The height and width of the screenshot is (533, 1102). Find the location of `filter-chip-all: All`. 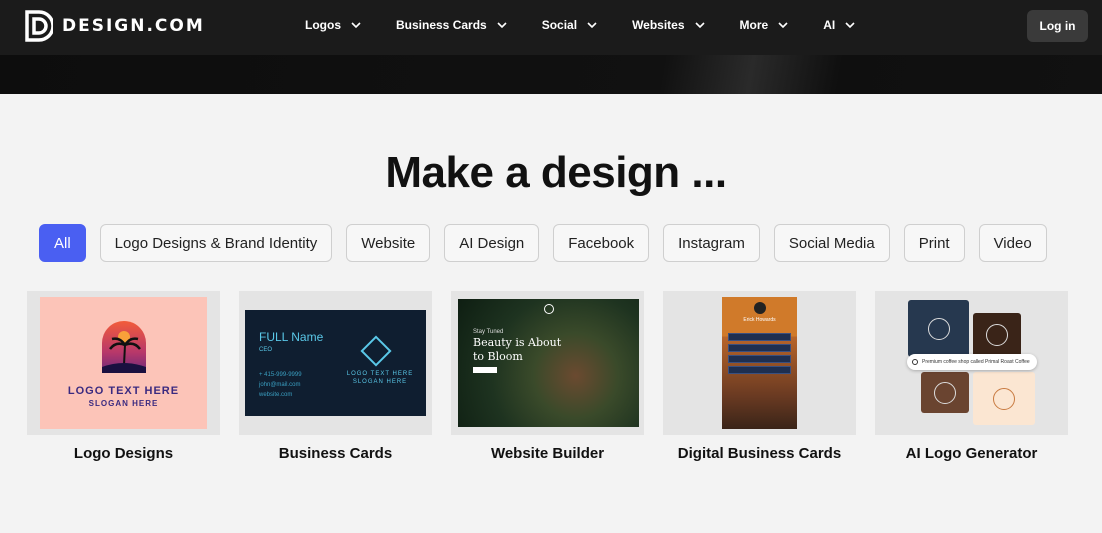

filter-chip-all: All is located at coordinates (62, 243).